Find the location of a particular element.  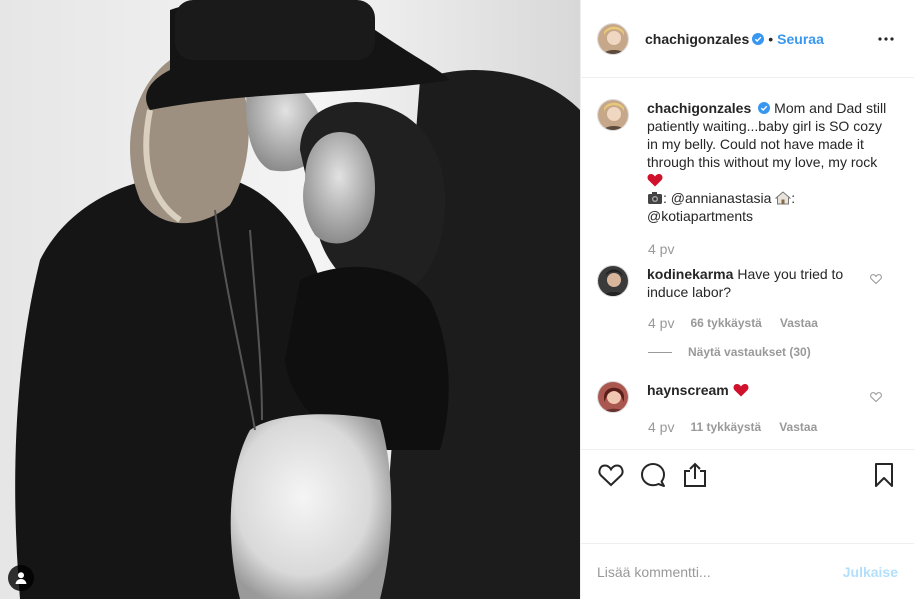

divider-line is located at coordinates (660, 352).